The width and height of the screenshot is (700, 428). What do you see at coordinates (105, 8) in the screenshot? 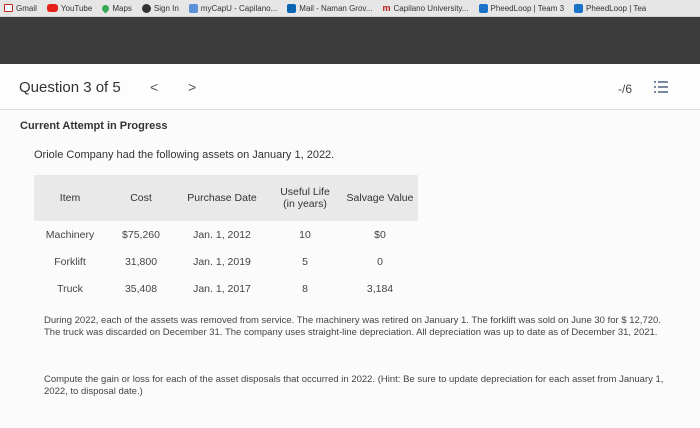
I see `maps-icon` at bounding box center [105, 8].